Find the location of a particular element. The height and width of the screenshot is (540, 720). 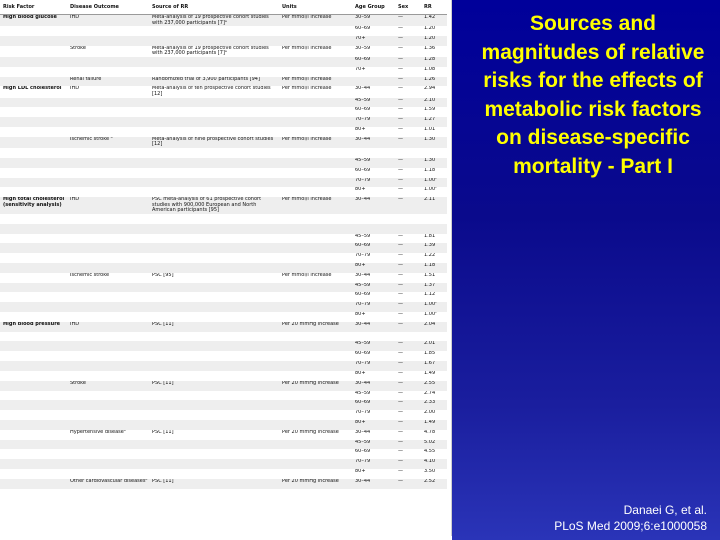

table-row: 45–59 — 1.81 is located at coordinates (223, 239).